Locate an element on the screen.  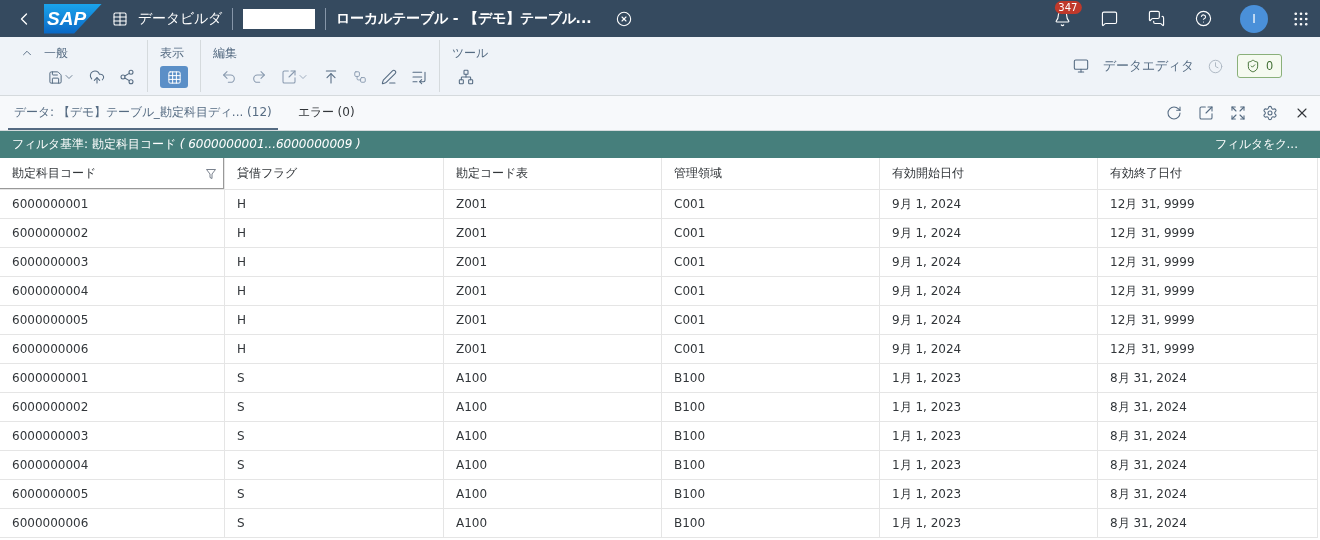
close-icon is located at coordinates (623, 18).